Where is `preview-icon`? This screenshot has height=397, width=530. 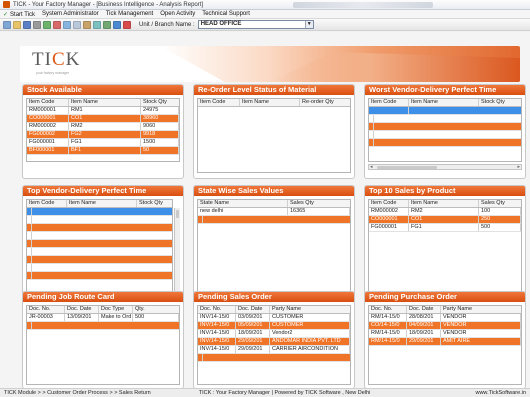 preview-icon is located at coordinates (47, 24).